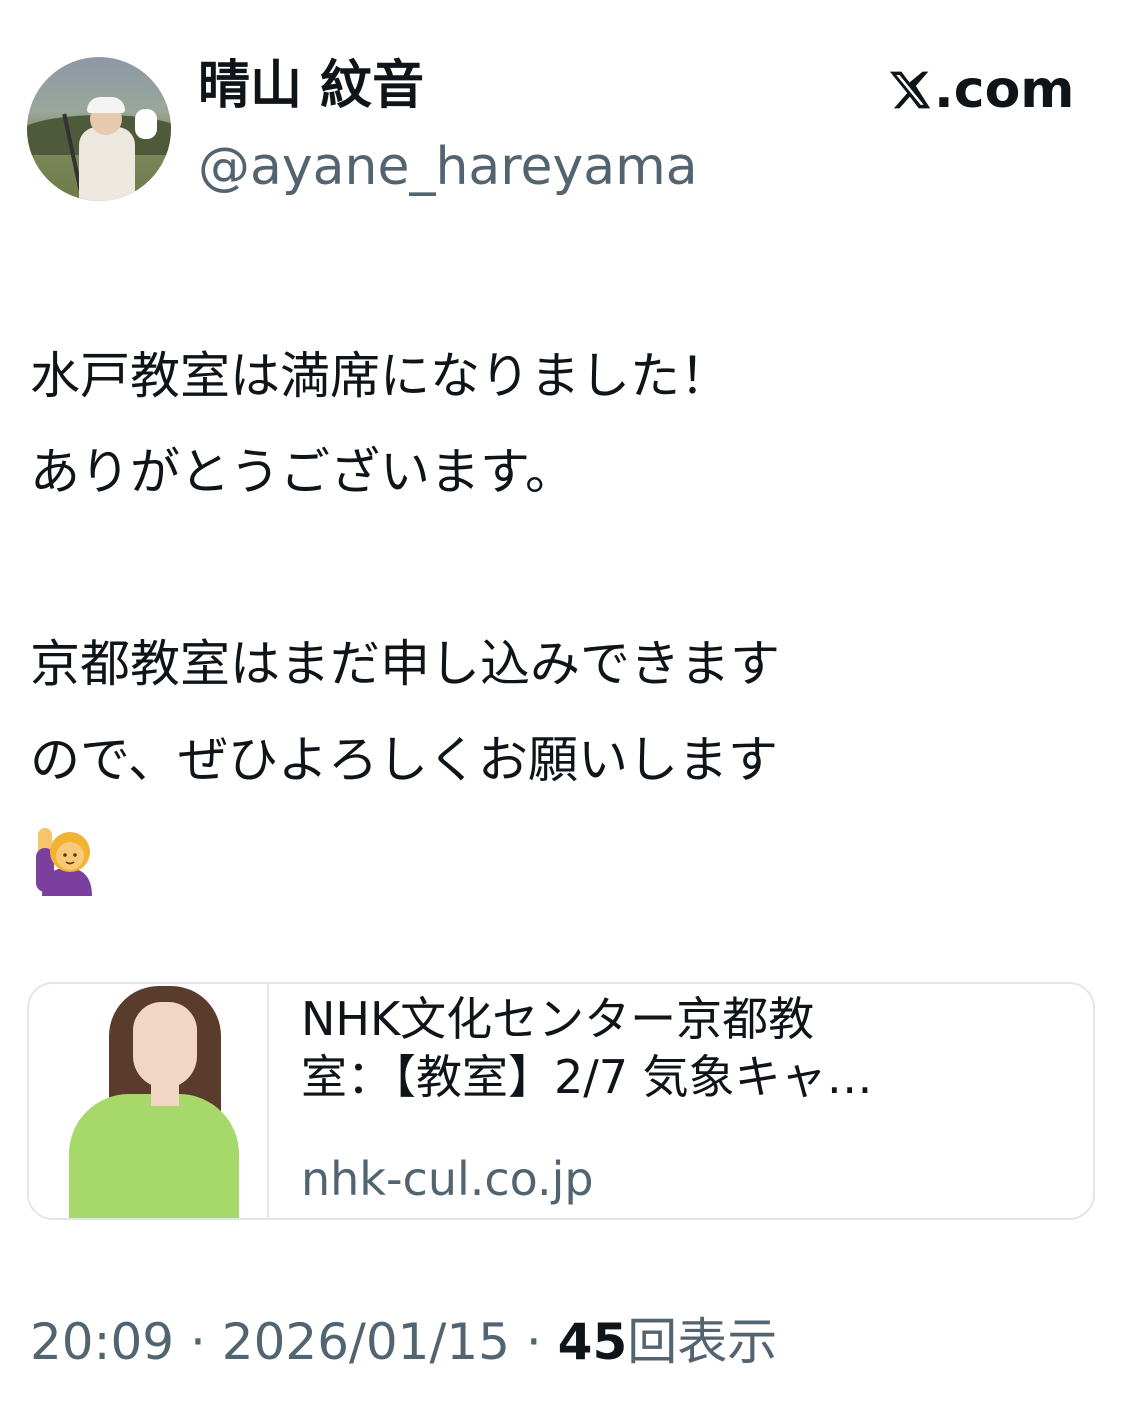  I want to click on x-logo-icon, so click(910, 90).